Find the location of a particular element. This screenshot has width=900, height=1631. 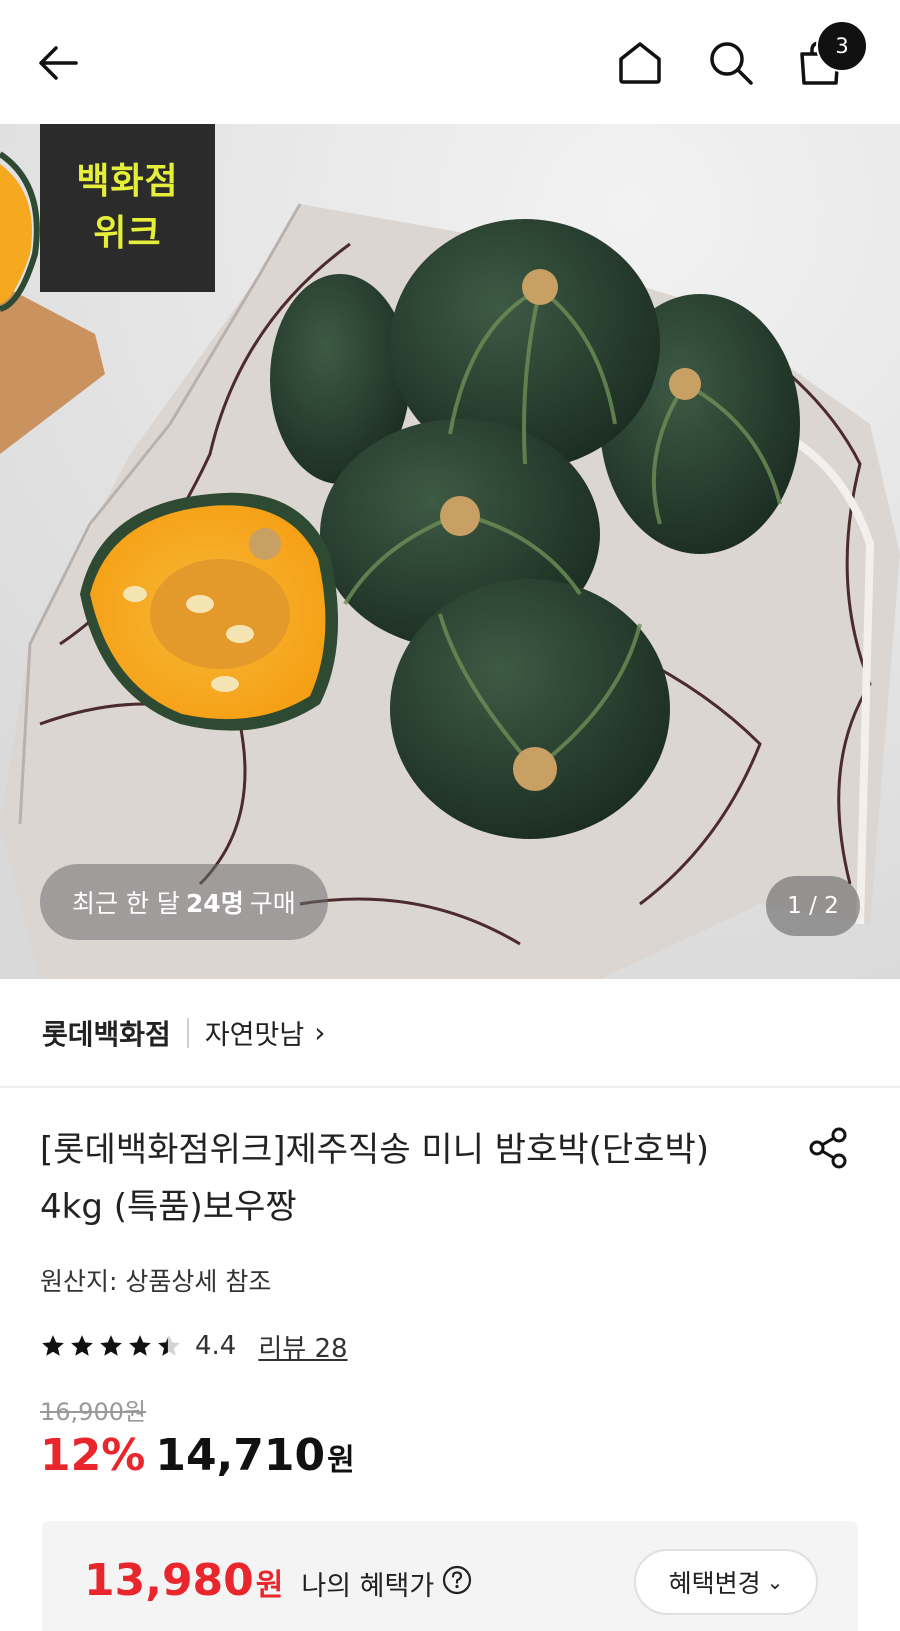

brand-divider is located at coordinates (187, 1032).